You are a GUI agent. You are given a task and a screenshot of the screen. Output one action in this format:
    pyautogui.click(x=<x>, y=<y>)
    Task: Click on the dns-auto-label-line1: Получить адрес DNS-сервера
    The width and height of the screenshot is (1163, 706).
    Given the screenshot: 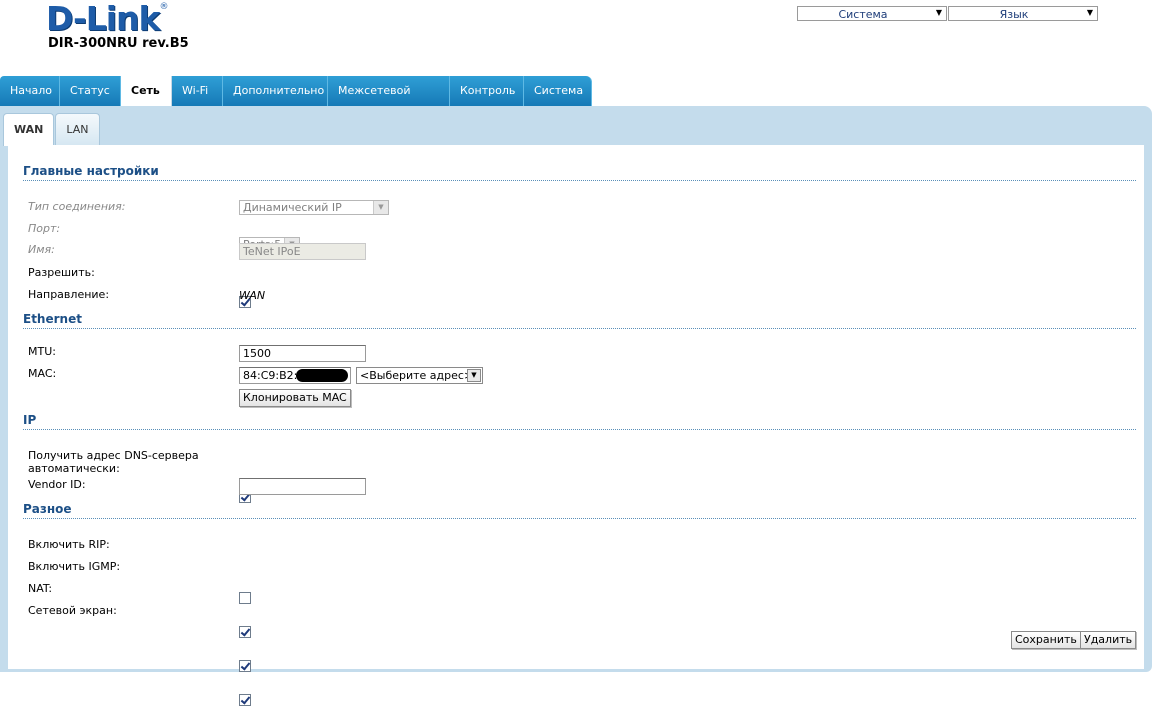 What is the action you would take?
    pyautogui.click(x=113, y=455)
    